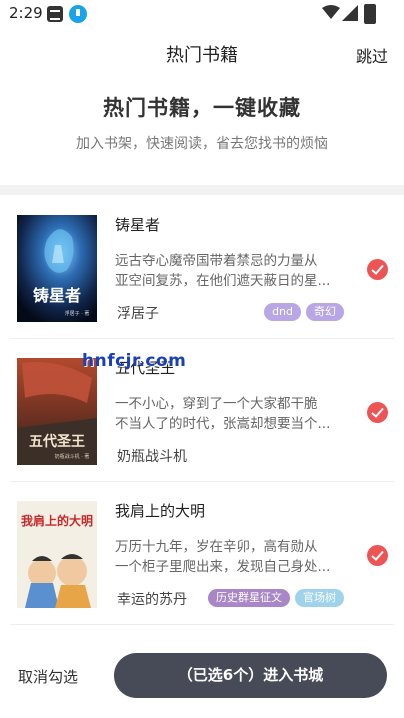 Image resolution: width=404 pixels, height=718 pixels. What do you see at coordinates (57, 441) in the screenshot?
I see `cover-title: 五代圣王` at bounding box center [57, 441].